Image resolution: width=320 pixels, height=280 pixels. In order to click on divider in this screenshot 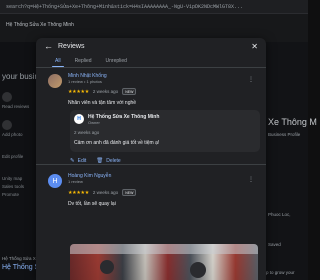, I will do `click(151, 164)`.